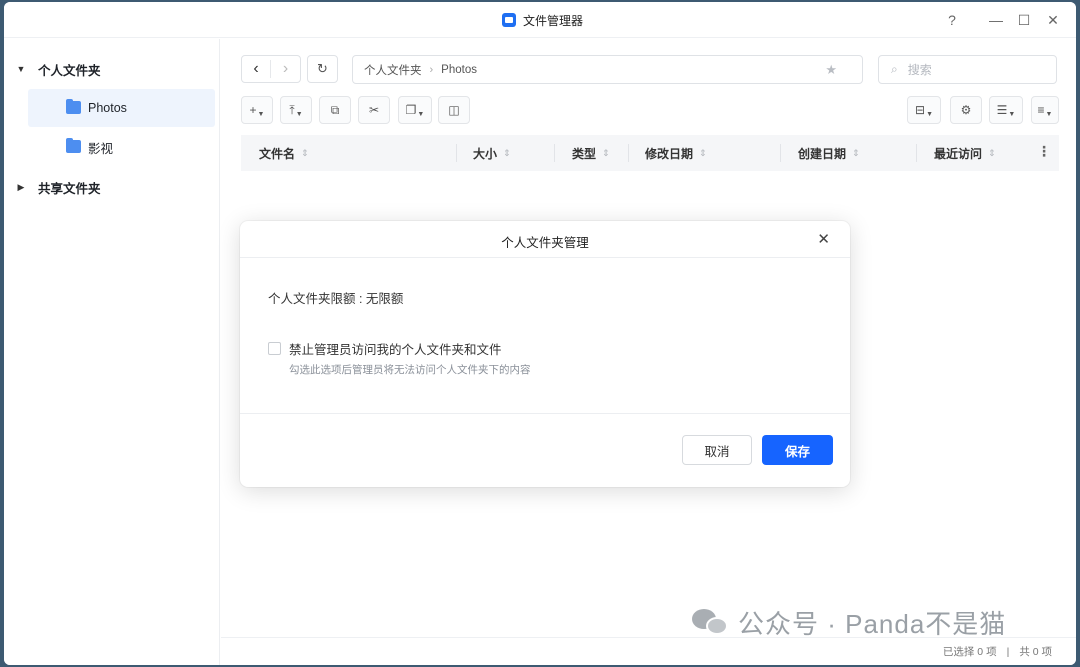  I want to click on watermark: 公众号 · Panda不是猫, so click(849, 622).